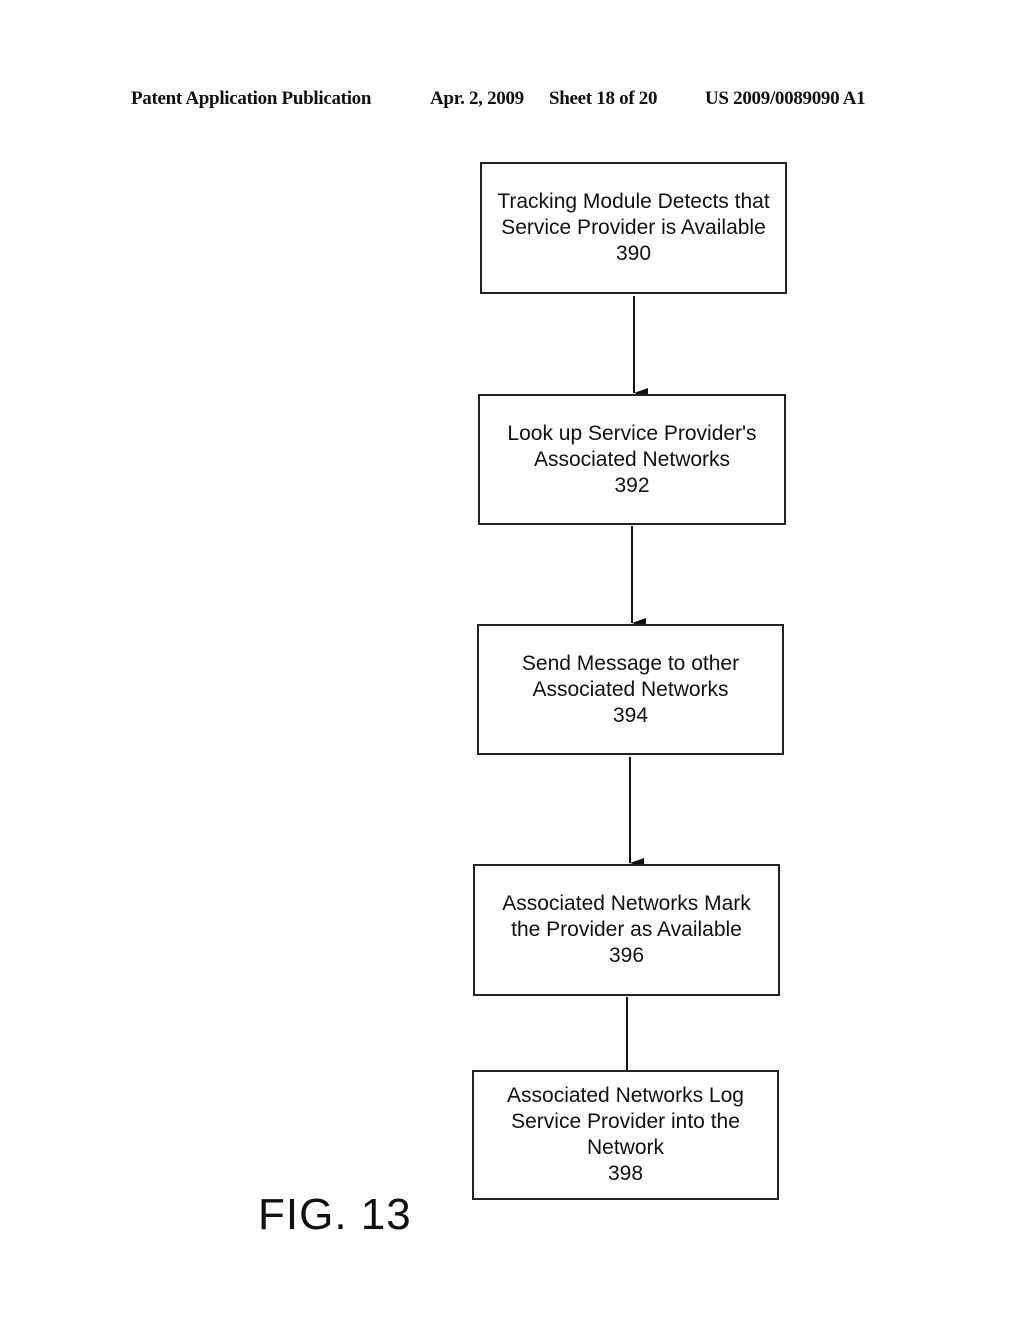  Describe the element at coordinates (625, 1173) in the screenshot. I see `step-398-ref: 398` at that location.